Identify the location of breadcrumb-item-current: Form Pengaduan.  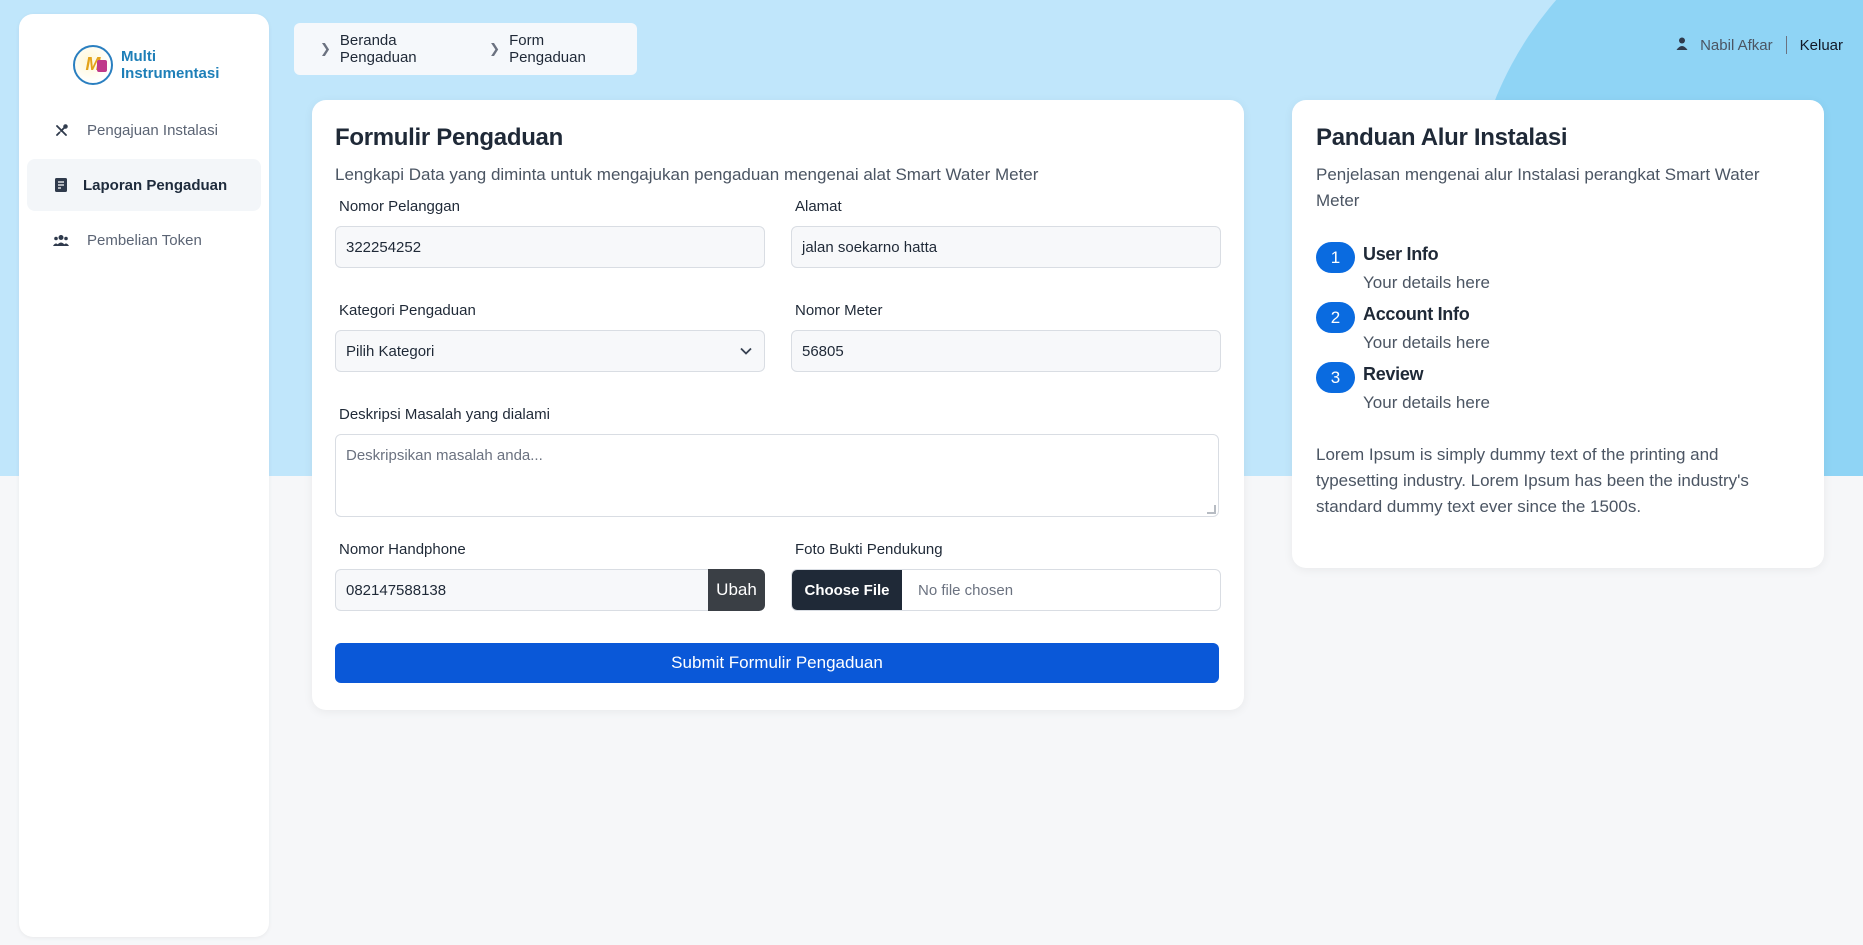
(547, 49).